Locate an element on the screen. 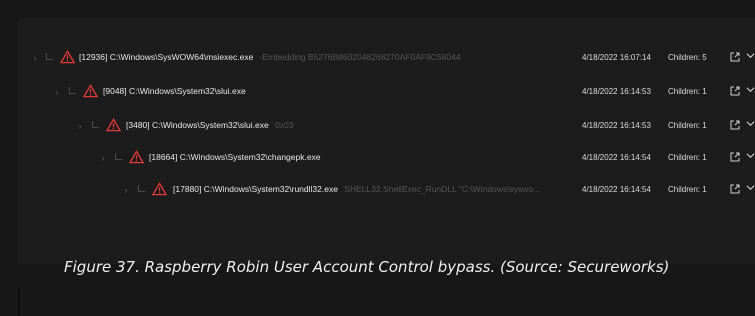 The width and height of the screenshot is (755, 316). process-label: [18664] C:\Windows\System32\changepk.exe is located at coordinates (237, 157).